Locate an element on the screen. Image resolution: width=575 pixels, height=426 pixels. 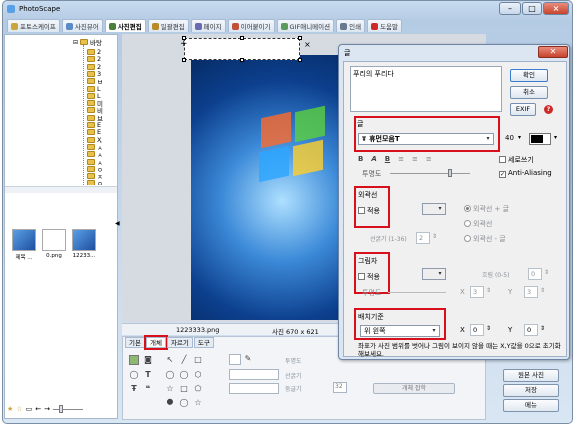
text-object-box is located at coordinates (242, 49).